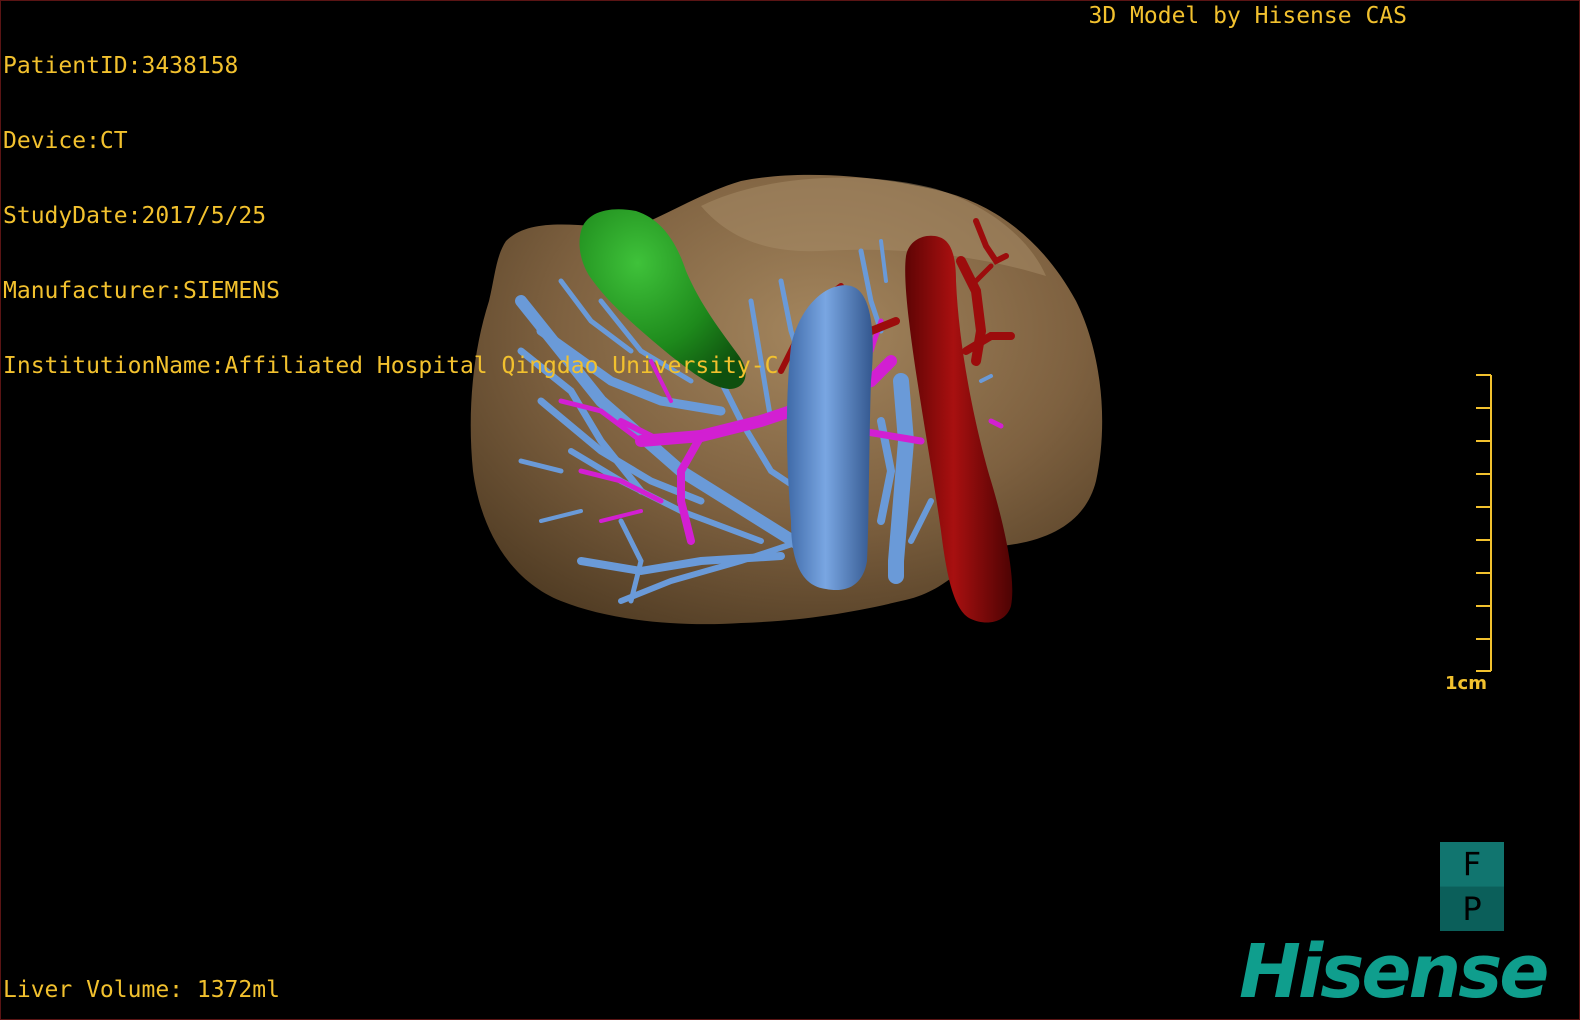 The width and height of the screenshot is (1580, 1020). I want to click on study-date: StudyDate:2017/5/25, so click(135, 216).